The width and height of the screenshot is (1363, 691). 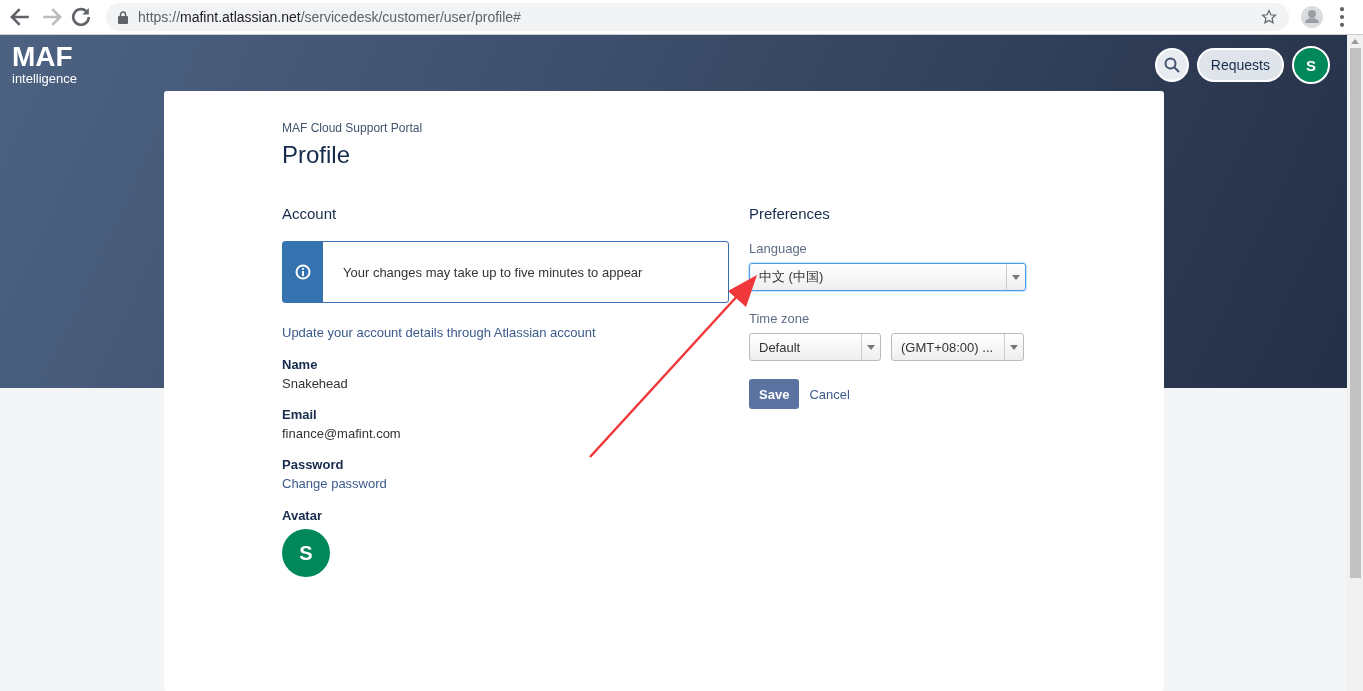 I want to click on star-icon, so click(x=1269, y=17).